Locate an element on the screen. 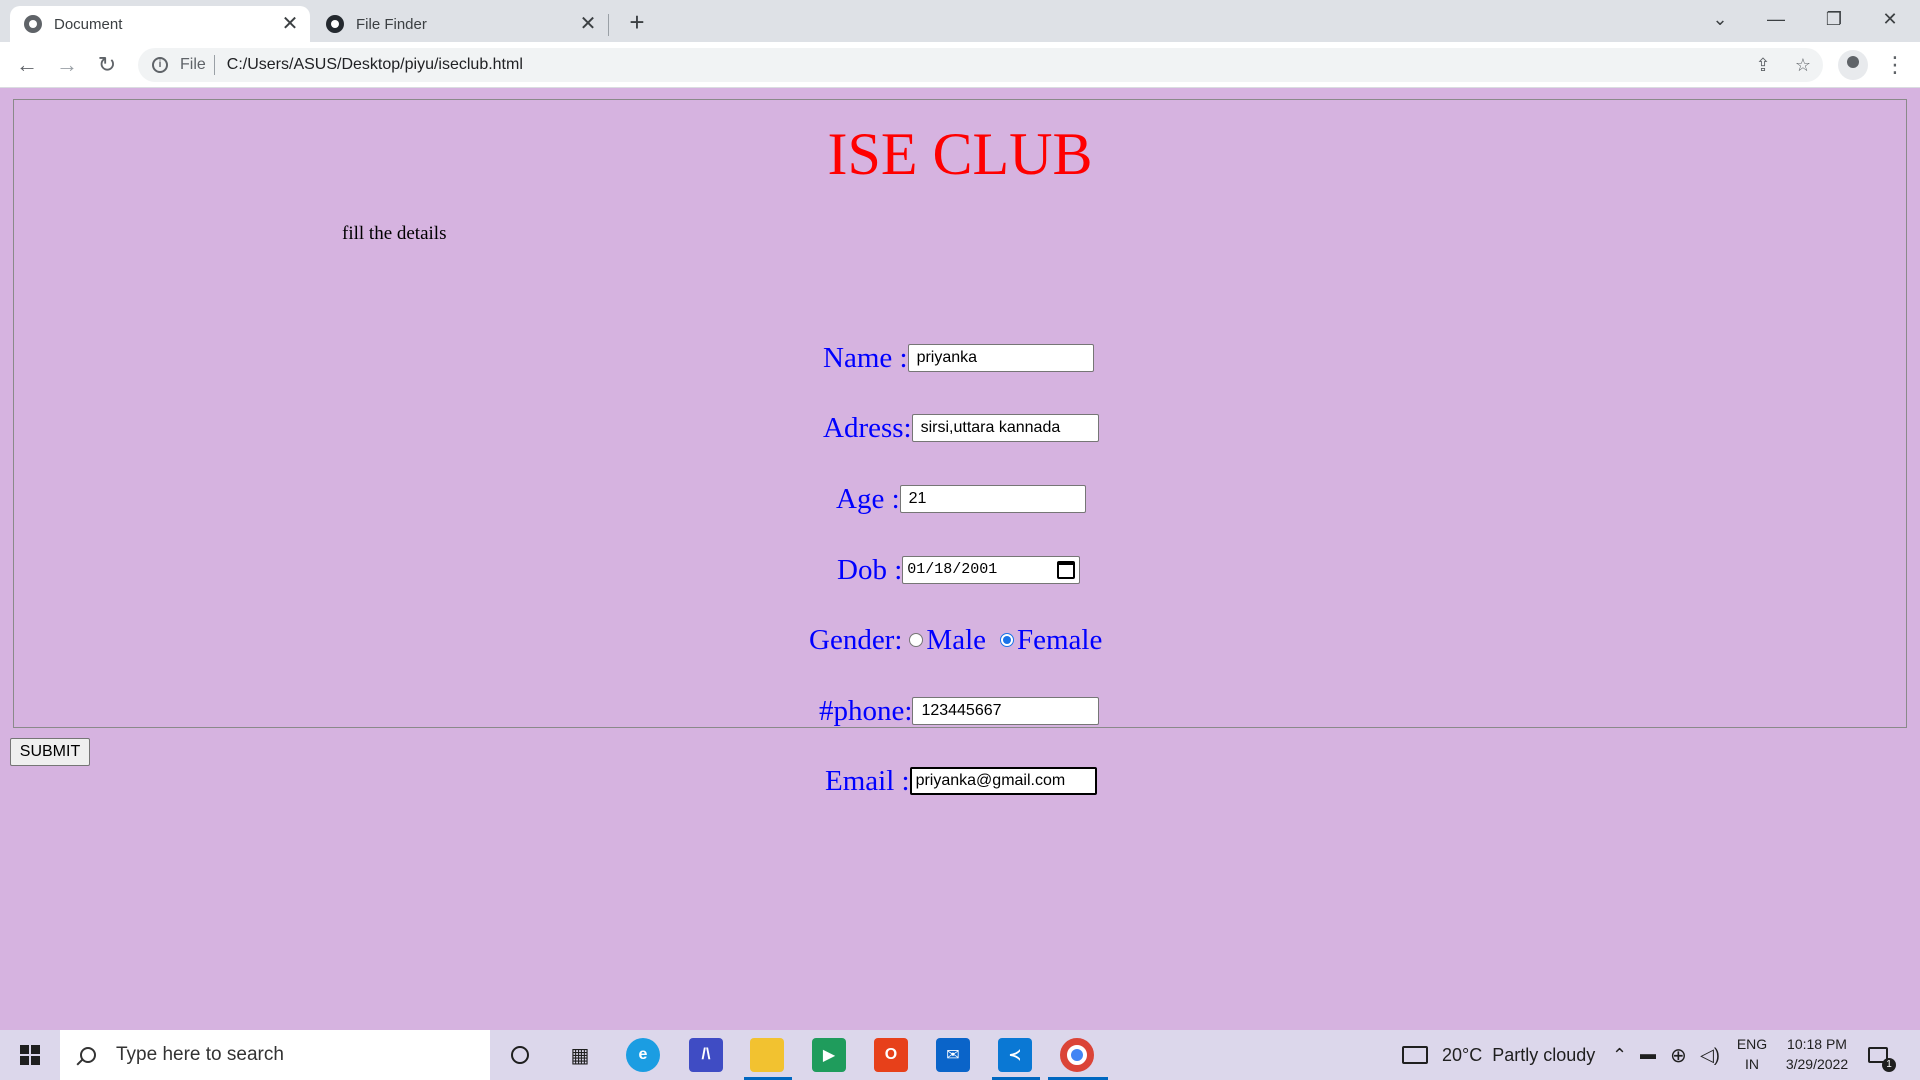  tab-title: Document is located at coordinates (88, 24).